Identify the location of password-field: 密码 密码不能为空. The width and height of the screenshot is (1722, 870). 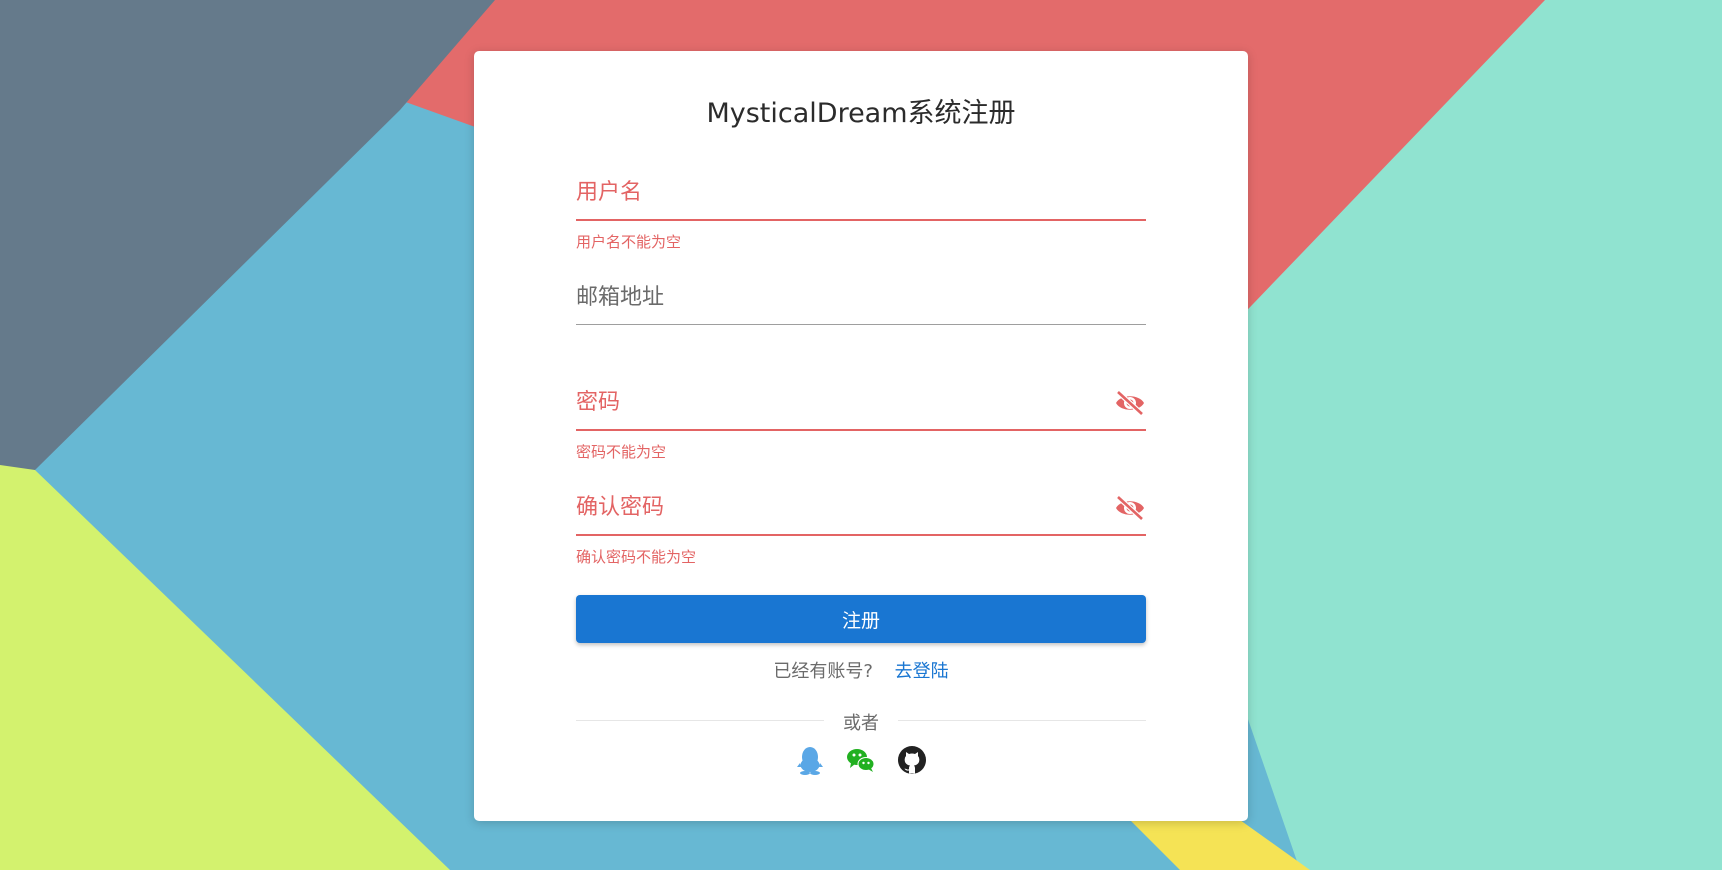
(861, 439).